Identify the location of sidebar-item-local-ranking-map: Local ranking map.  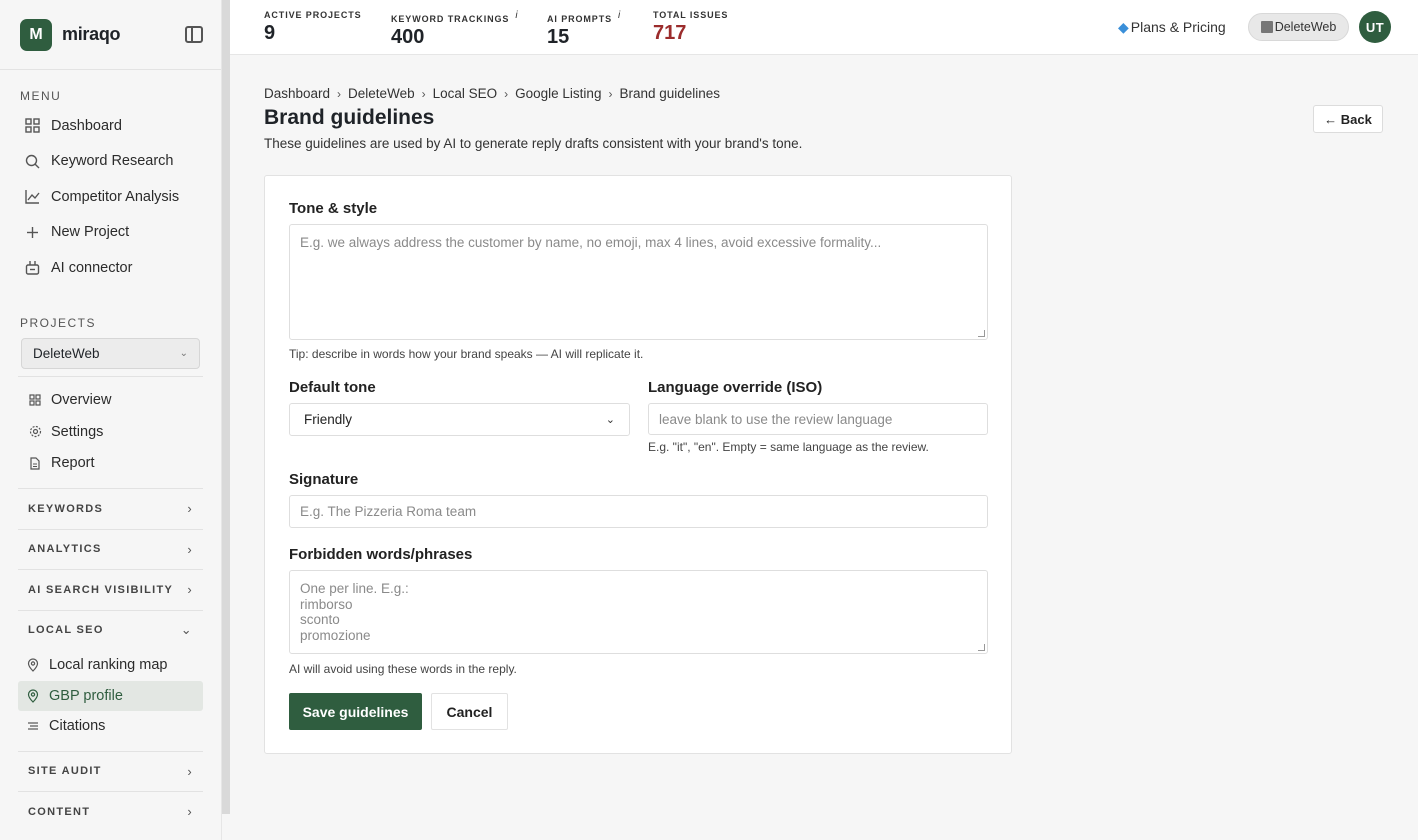
(110, 665).